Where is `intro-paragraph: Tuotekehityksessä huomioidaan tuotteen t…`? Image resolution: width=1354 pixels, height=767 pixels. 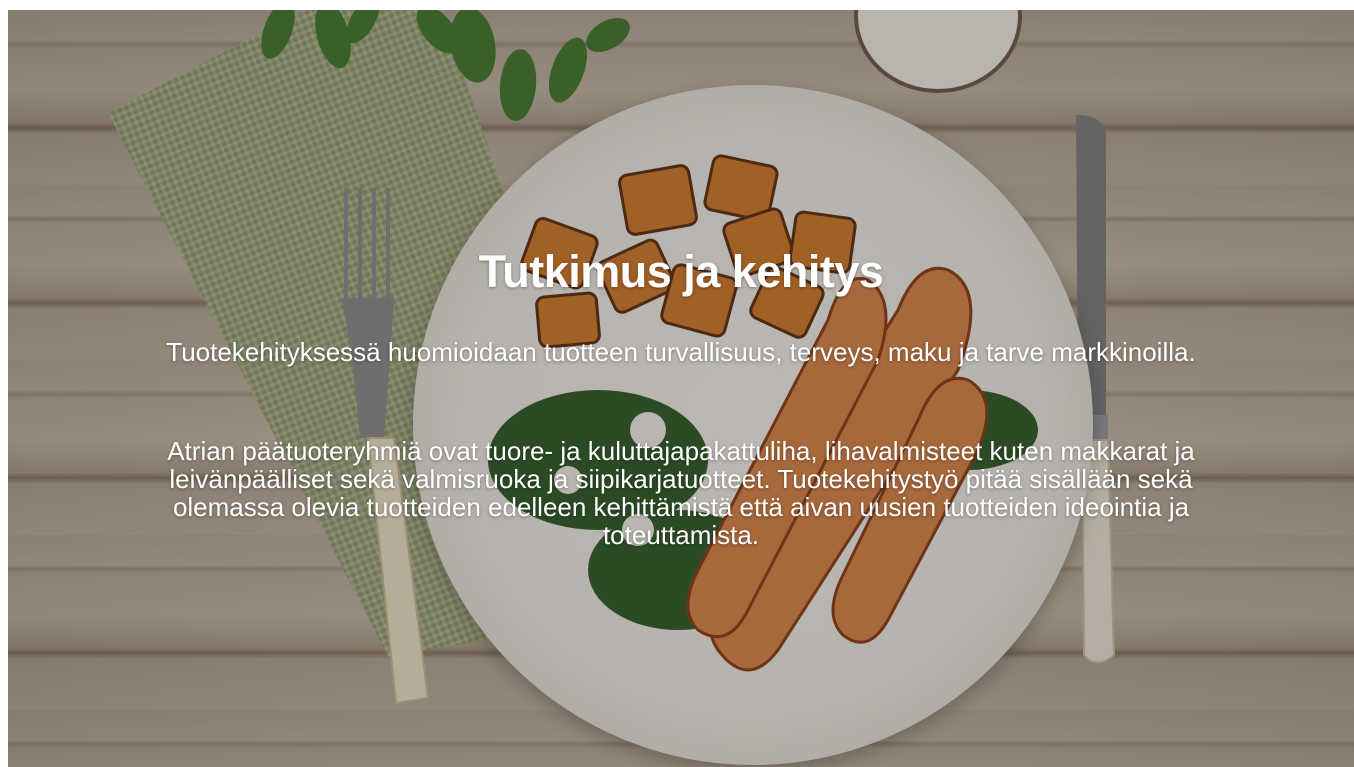 intro-paragraph: Tuotekehityksessä huomioidaan tuotteen t… is located at coordinates (681, 352).